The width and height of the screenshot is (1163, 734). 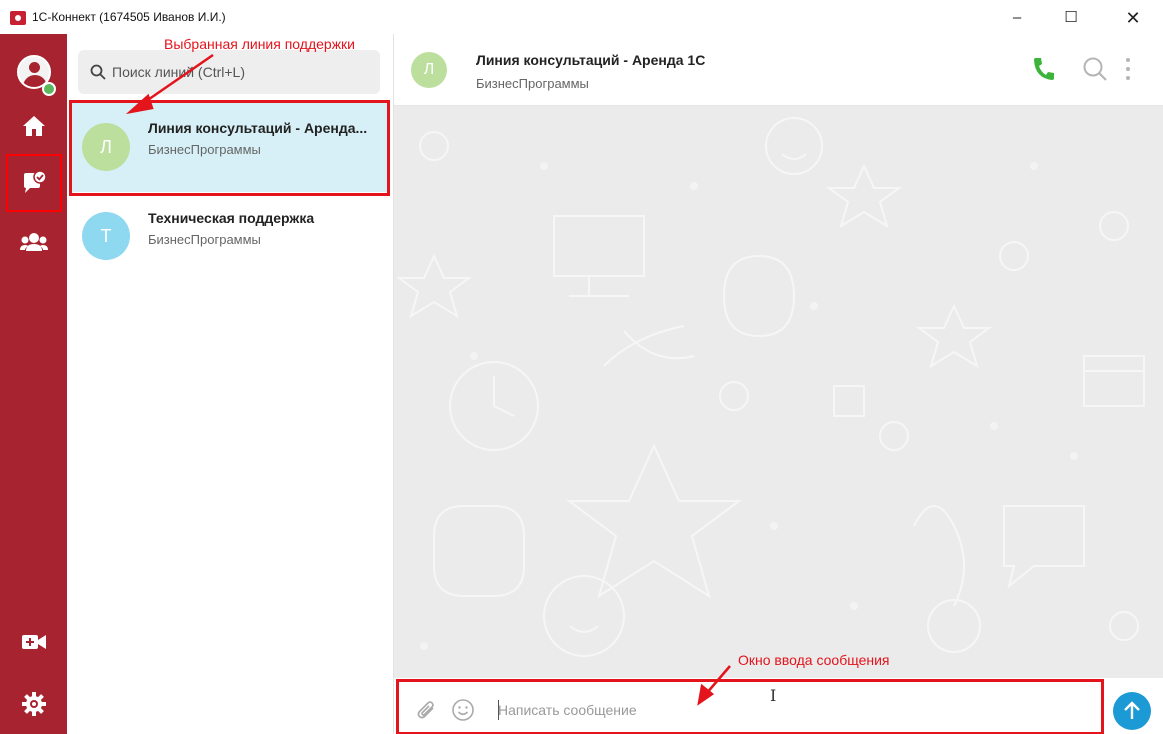 I want to click on emoji-button, so click(x=463, y=710).